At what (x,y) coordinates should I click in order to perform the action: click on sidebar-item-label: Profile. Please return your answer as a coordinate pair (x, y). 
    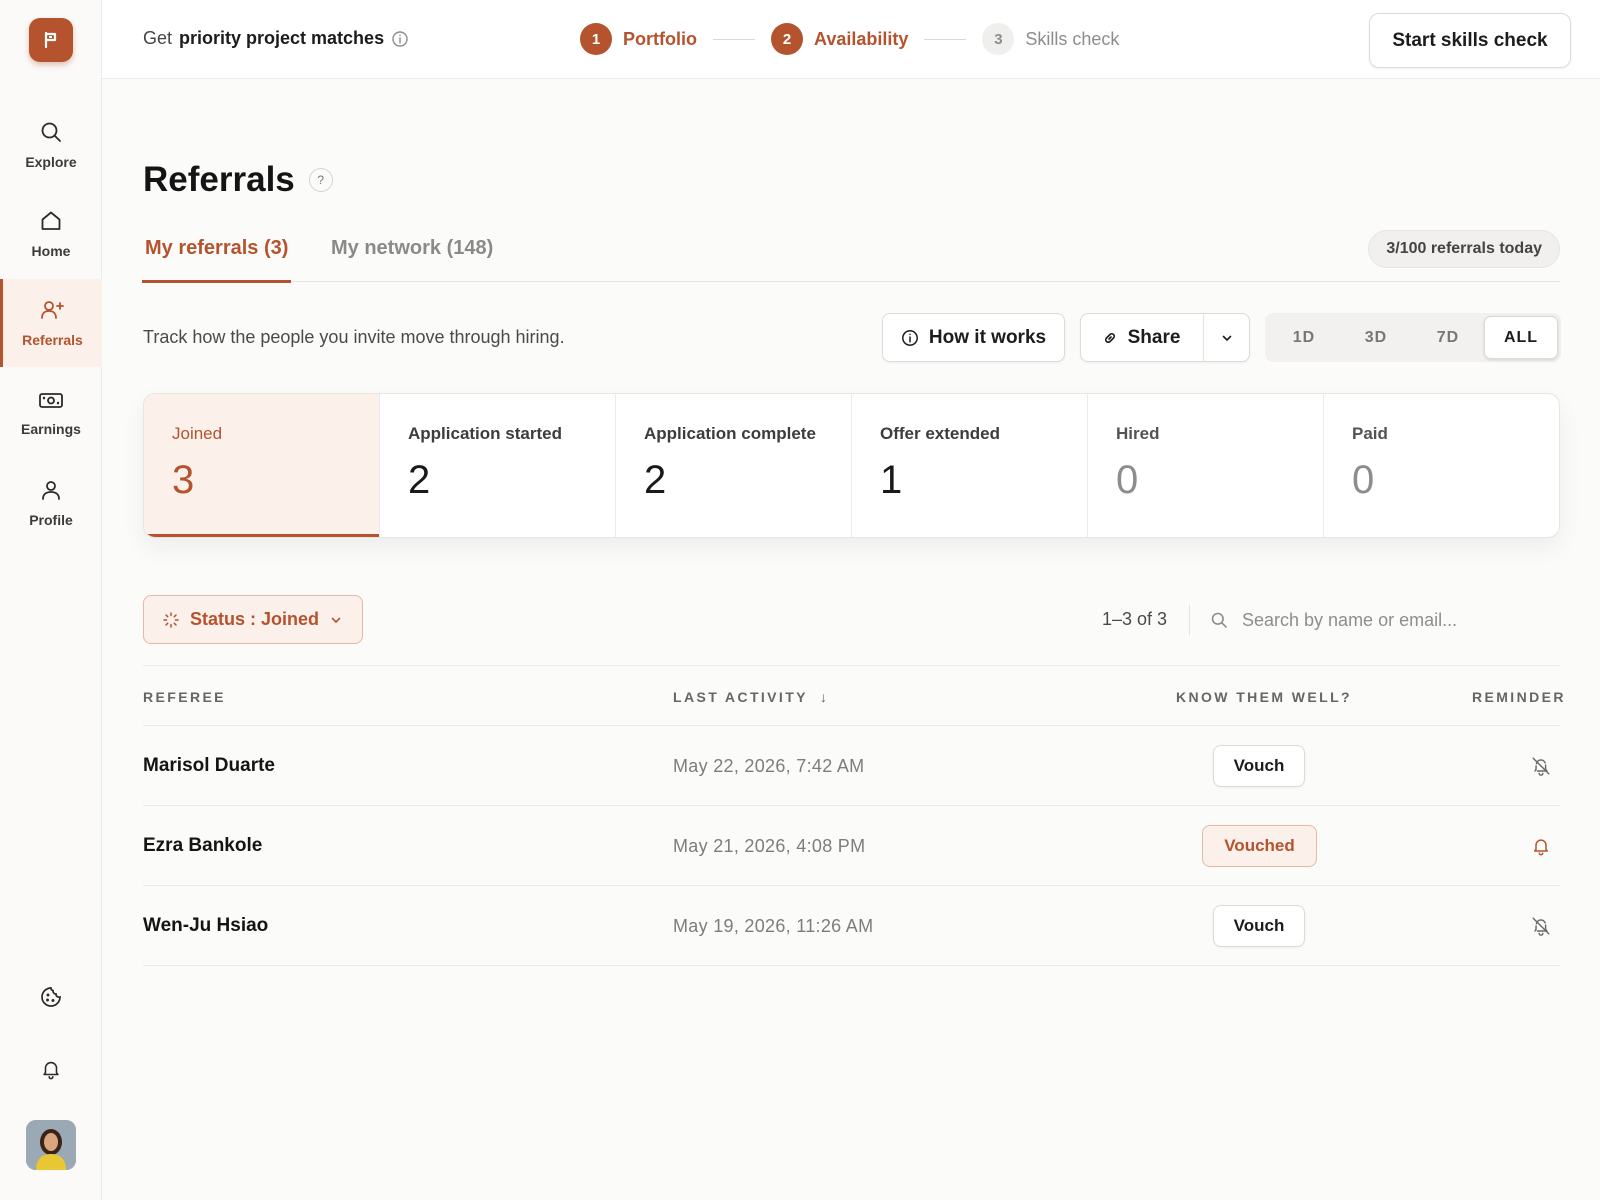
    Looking at the image, I should click on (51, 520).